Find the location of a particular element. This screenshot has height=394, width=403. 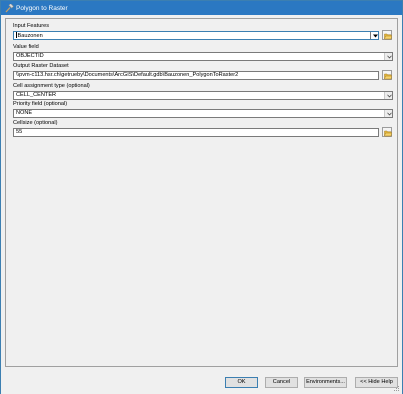

cell-assignment-label: Cell assignment type (optional) is located at coordinates (51, 86).